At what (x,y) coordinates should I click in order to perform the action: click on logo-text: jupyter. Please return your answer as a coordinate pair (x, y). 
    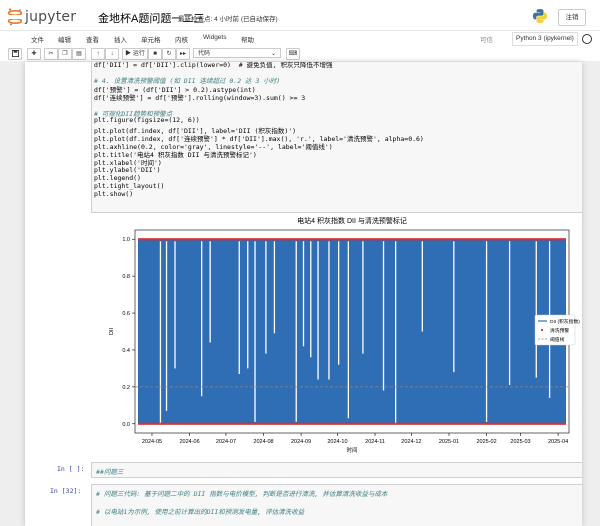
    Looking at the image, I should click on (51, 17).